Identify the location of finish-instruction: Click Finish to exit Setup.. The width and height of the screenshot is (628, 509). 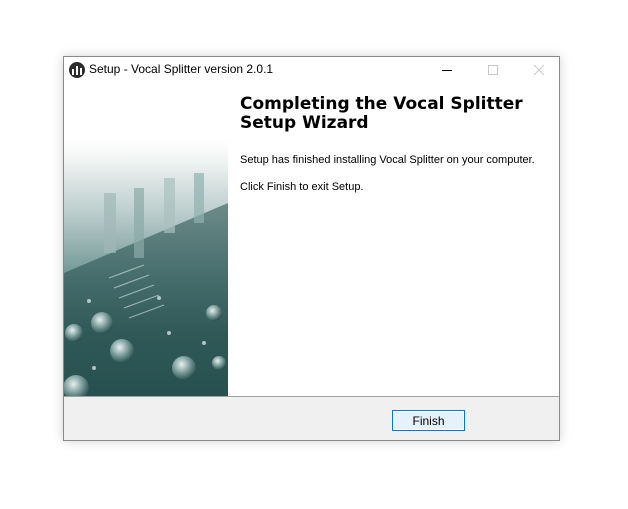
(302, 187).